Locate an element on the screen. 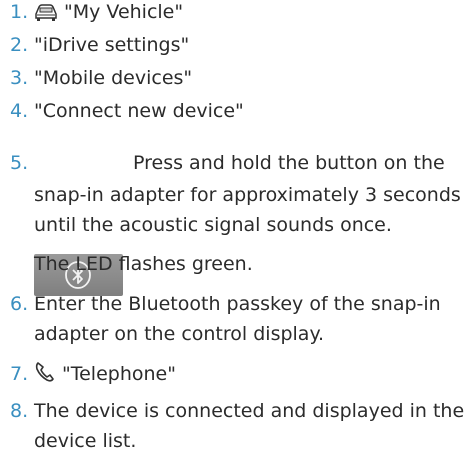 The width and height of the screenshot is (474, 469). step-5-line-1: Press and hold the button on the is located at coordinates (289, 163).